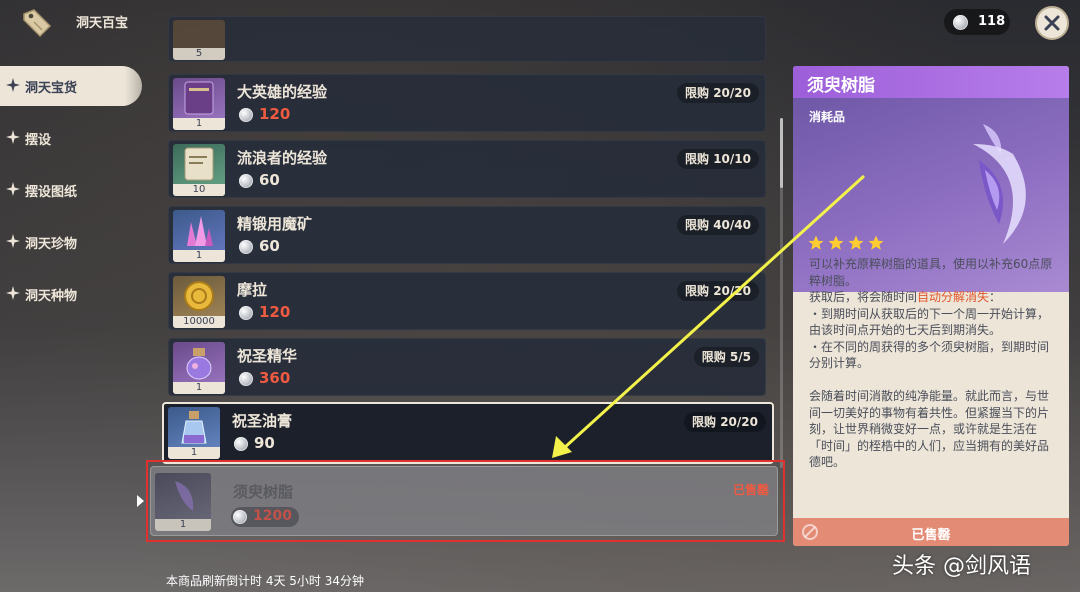  I want to click on list-item: 1 祝圣精华 360 限购 5/5, so click(467, 367).